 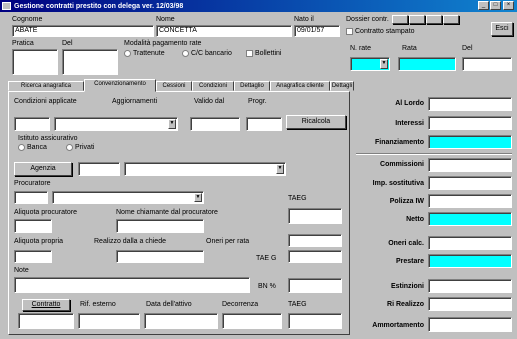 I want to click on trattenute-radio, so click(x=127, y=53).